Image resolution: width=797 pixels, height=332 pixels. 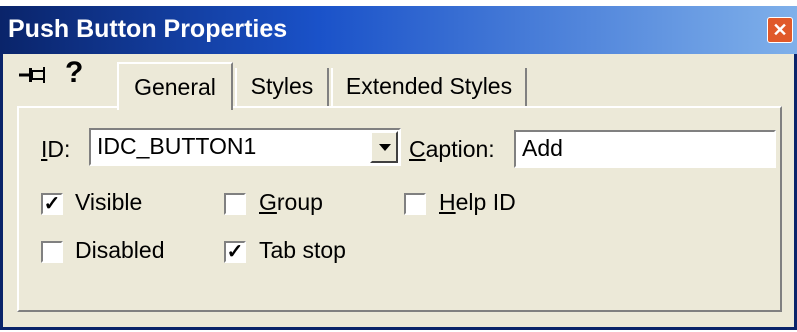 I want to click on visible-label: Visible, so click(x=109, y=202).